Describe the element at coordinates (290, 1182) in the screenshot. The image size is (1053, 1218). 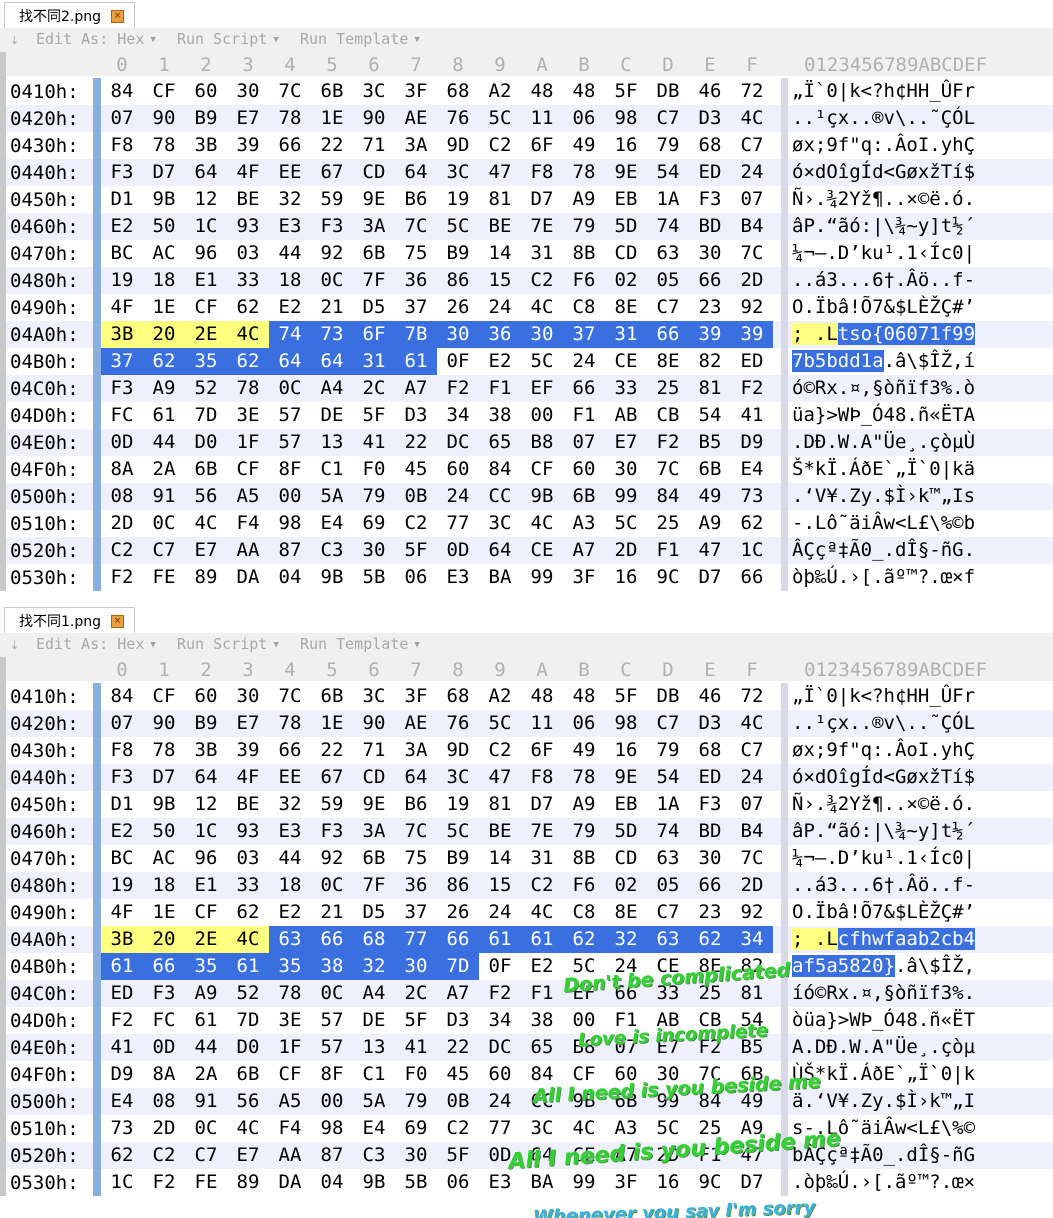
I see `hex-byte: DA` at that location.